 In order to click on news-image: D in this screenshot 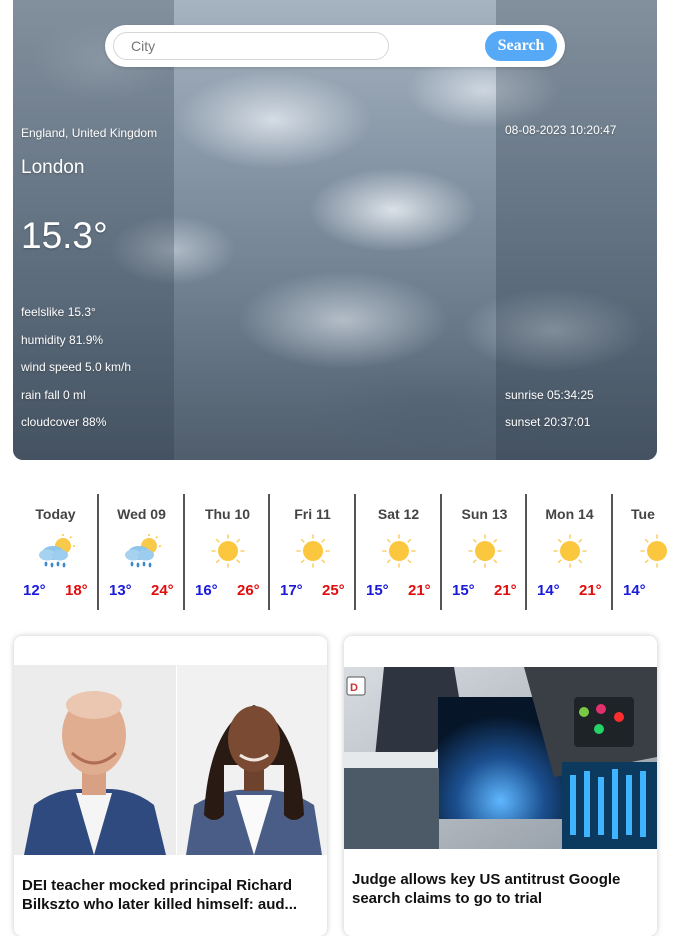, I will do `click(500, 758)`.